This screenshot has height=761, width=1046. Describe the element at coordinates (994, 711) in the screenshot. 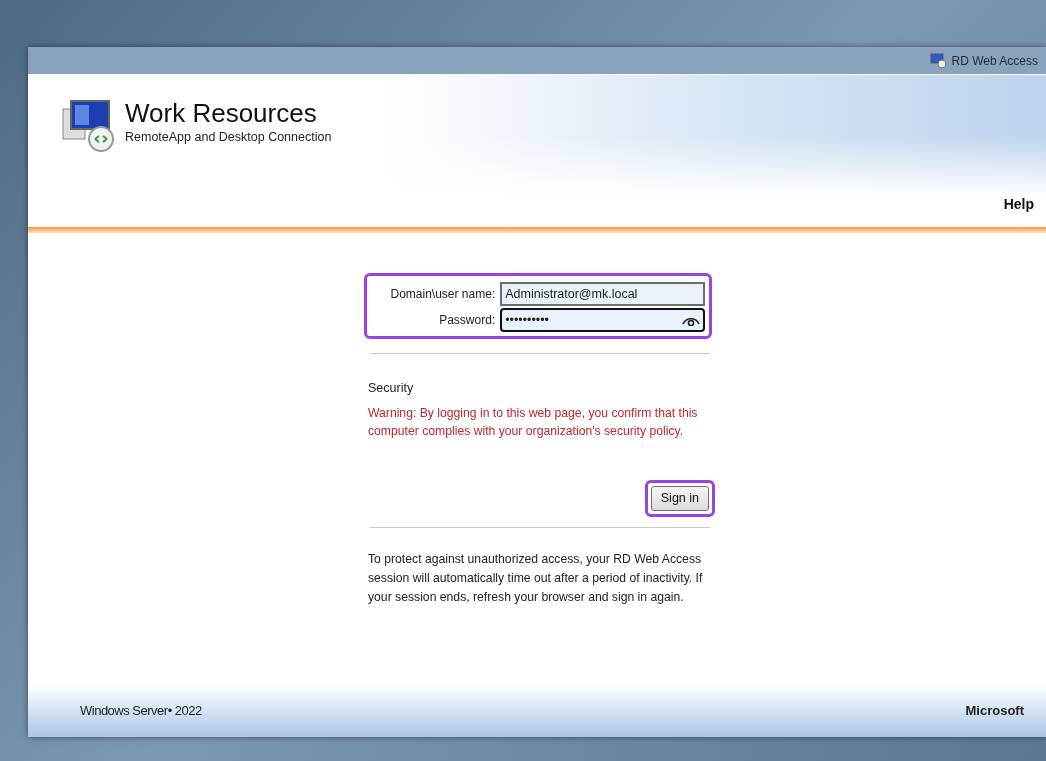

I see `vendor-name: Microsoft` at that location.